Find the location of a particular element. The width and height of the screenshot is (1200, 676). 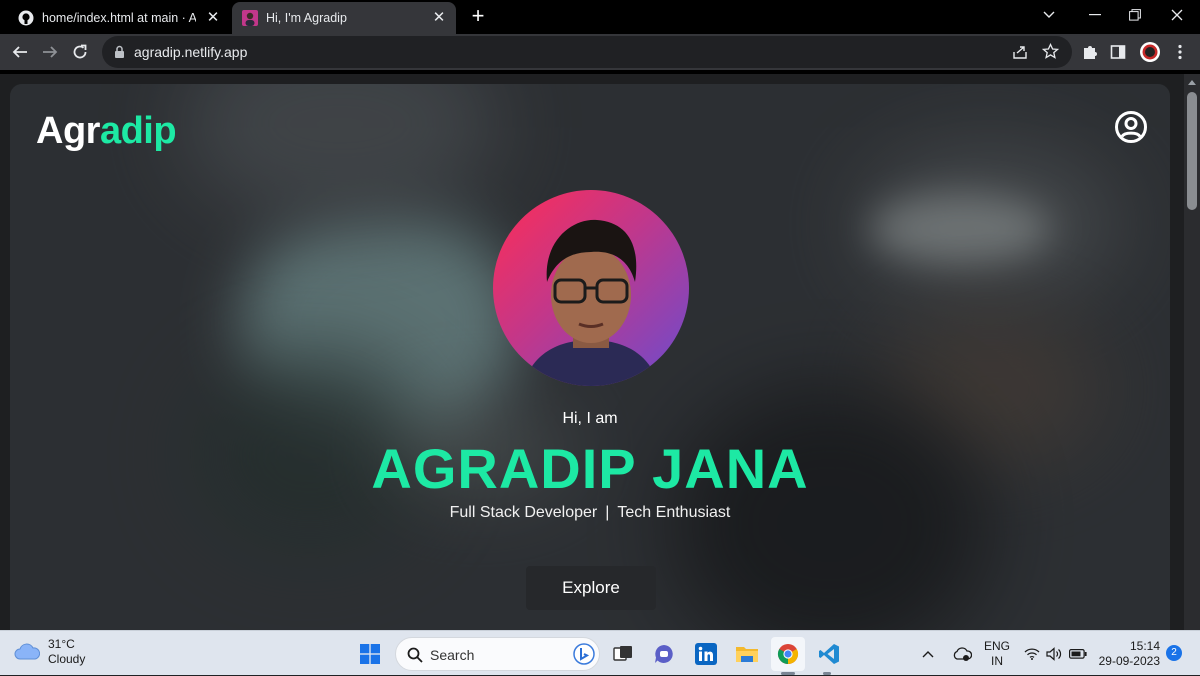

vscode-icon is located at coordinates (829, 654).